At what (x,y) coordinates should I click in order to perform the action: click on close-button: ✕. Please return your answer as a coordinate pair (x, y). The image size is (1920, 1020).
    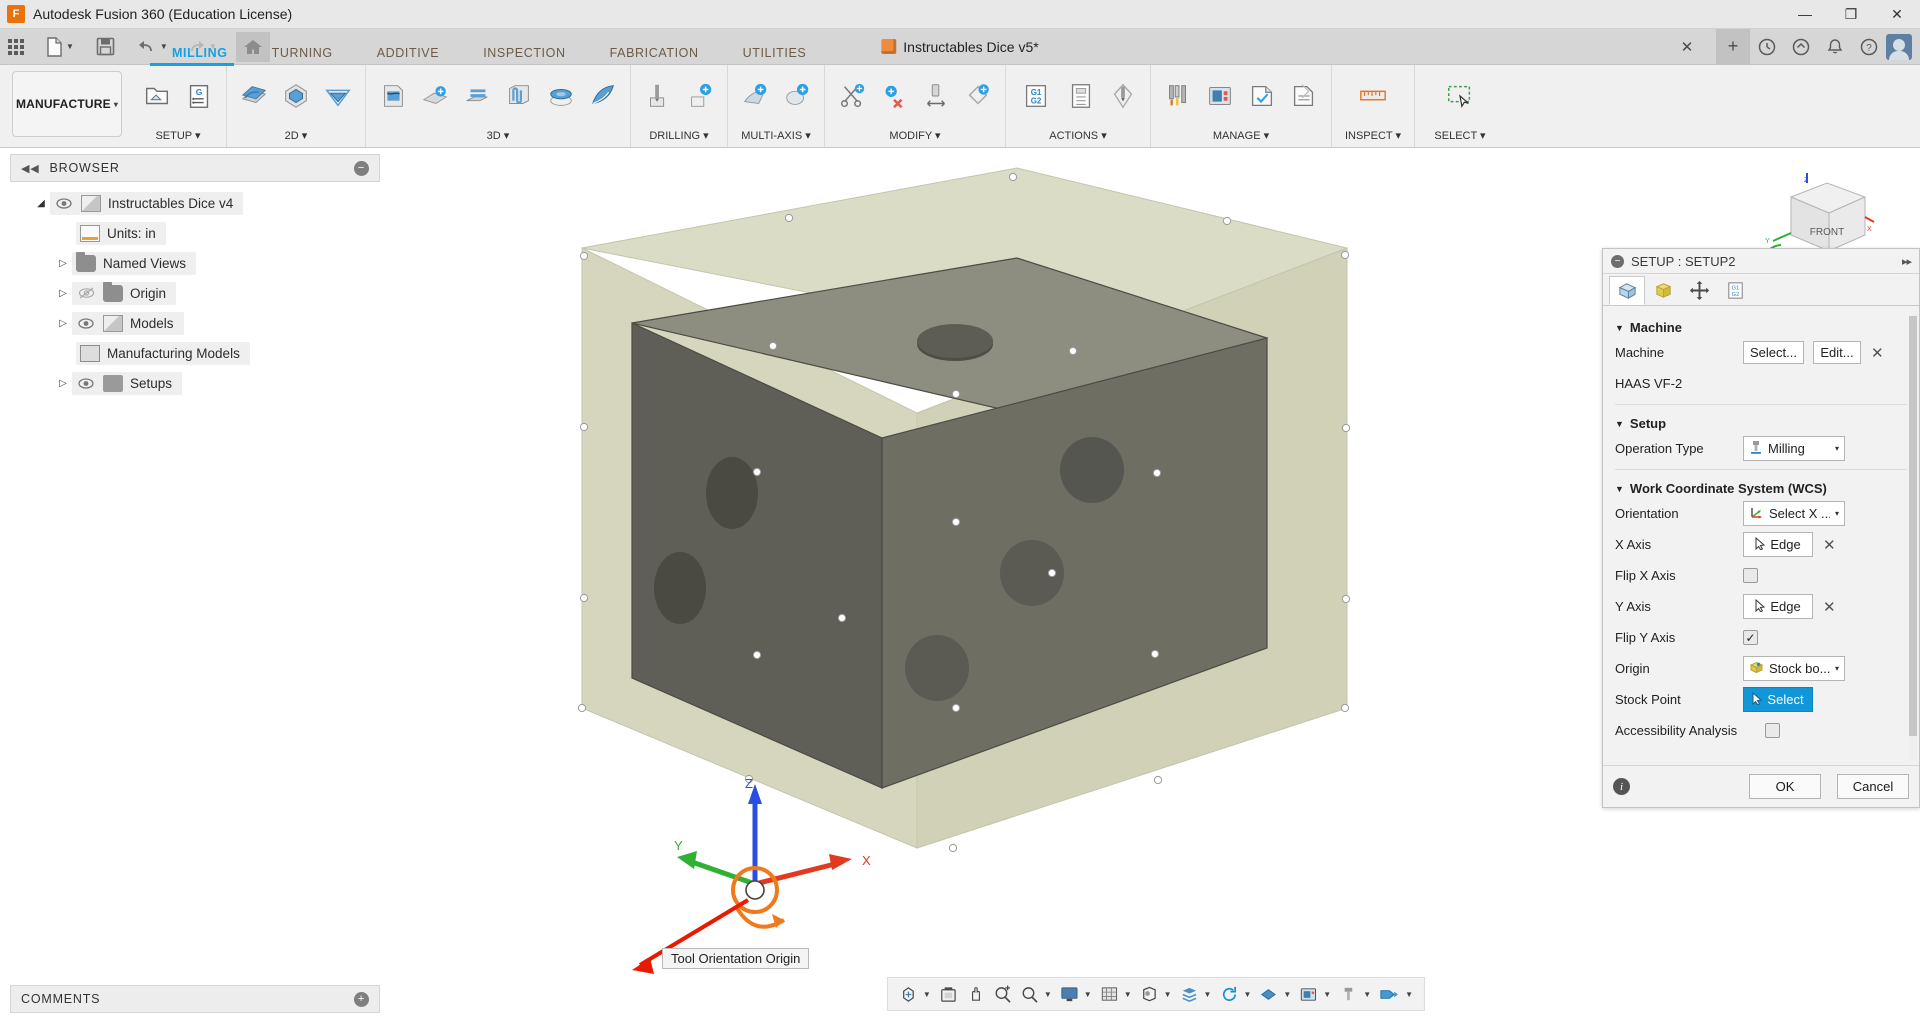
    Looking at the image, I should click on (1897, 14).